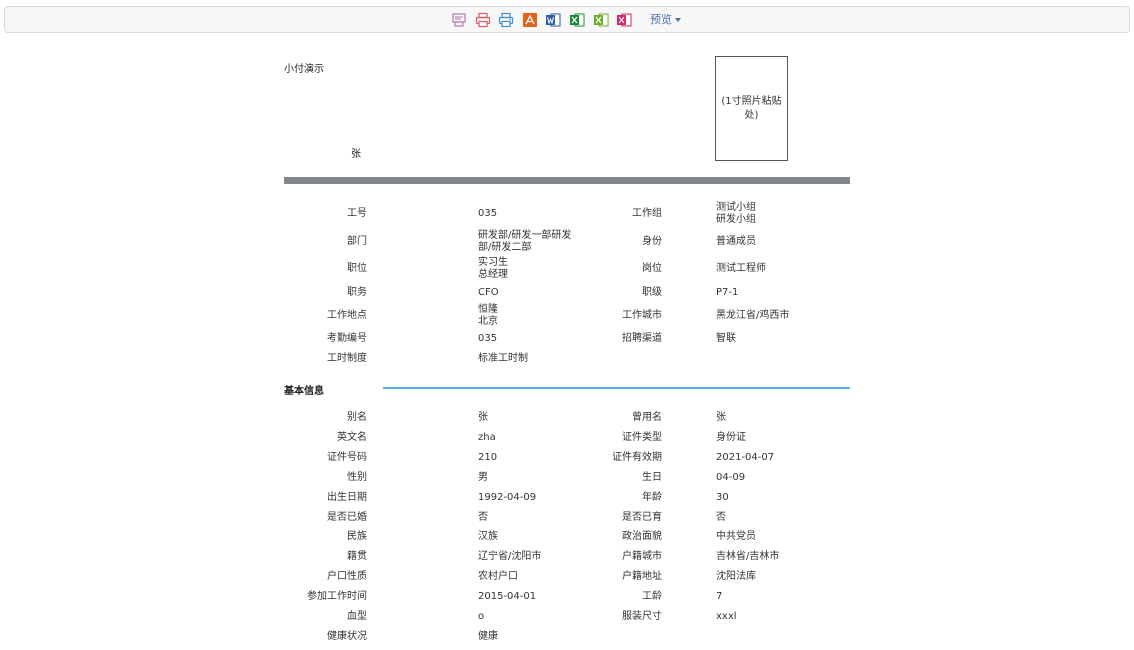 The width and height of the screenshot is (1134, 650). I want to click on excel-export-button, so click(577, 20).